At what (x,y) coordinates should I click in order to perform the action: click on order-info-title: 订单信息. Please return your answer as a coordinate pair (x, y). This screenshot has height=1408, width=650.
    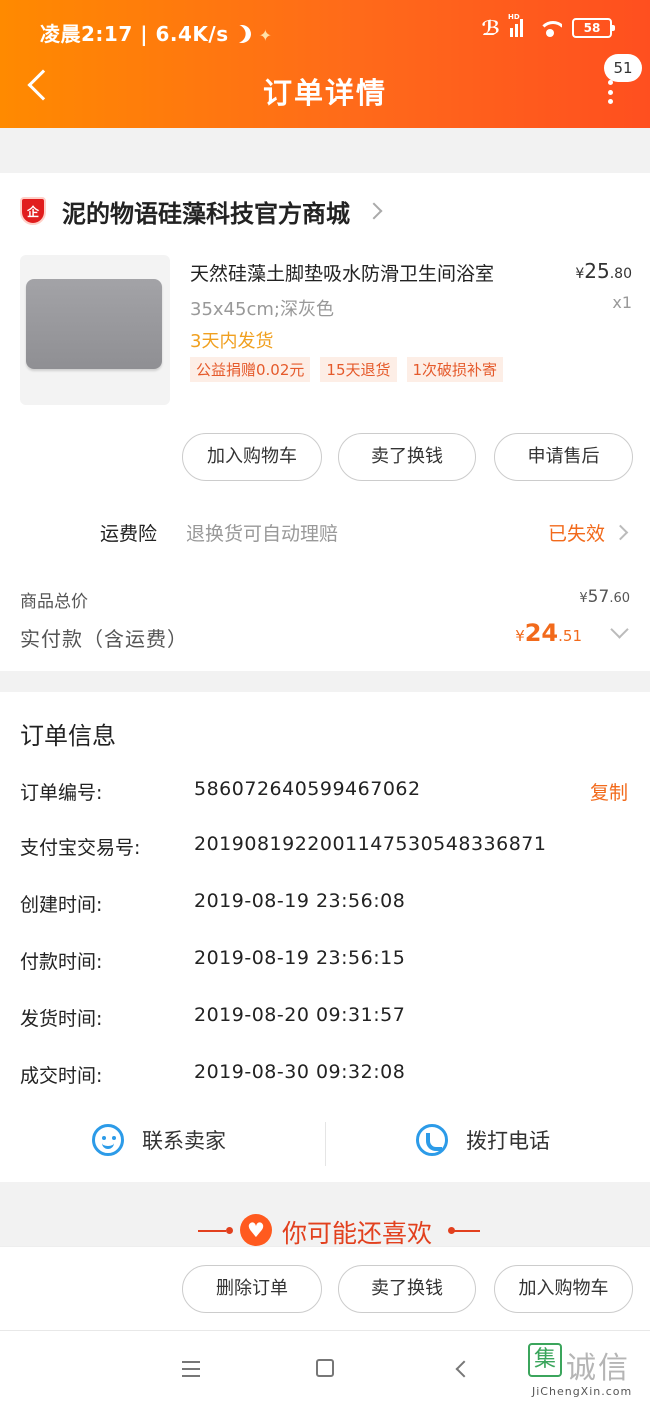
    Looking at the image, I should click on (68, 736).